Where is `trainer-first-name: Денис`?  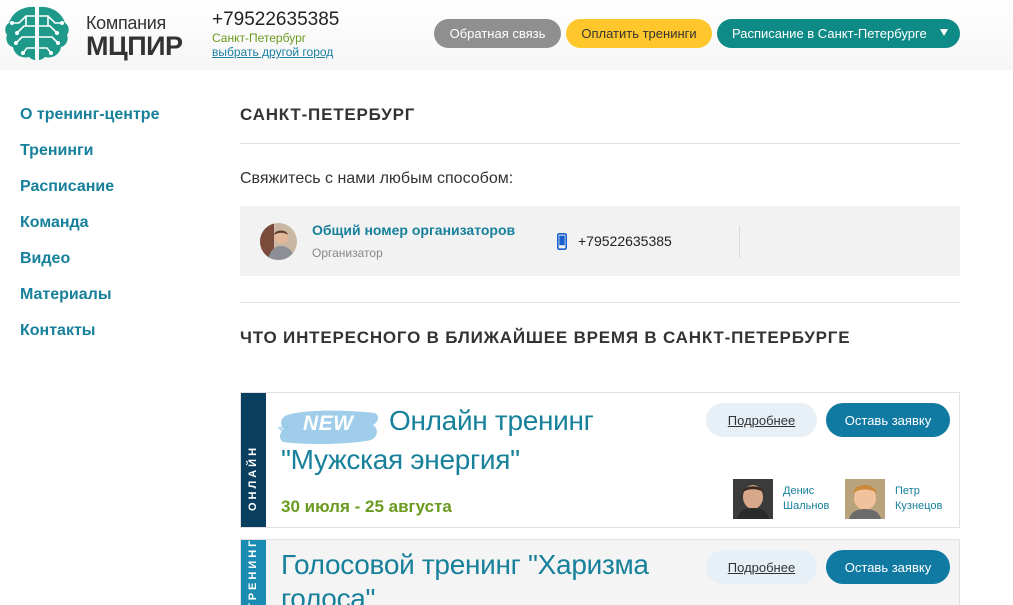
trainer-first-name: Денис is located at coordinates (799, 491).